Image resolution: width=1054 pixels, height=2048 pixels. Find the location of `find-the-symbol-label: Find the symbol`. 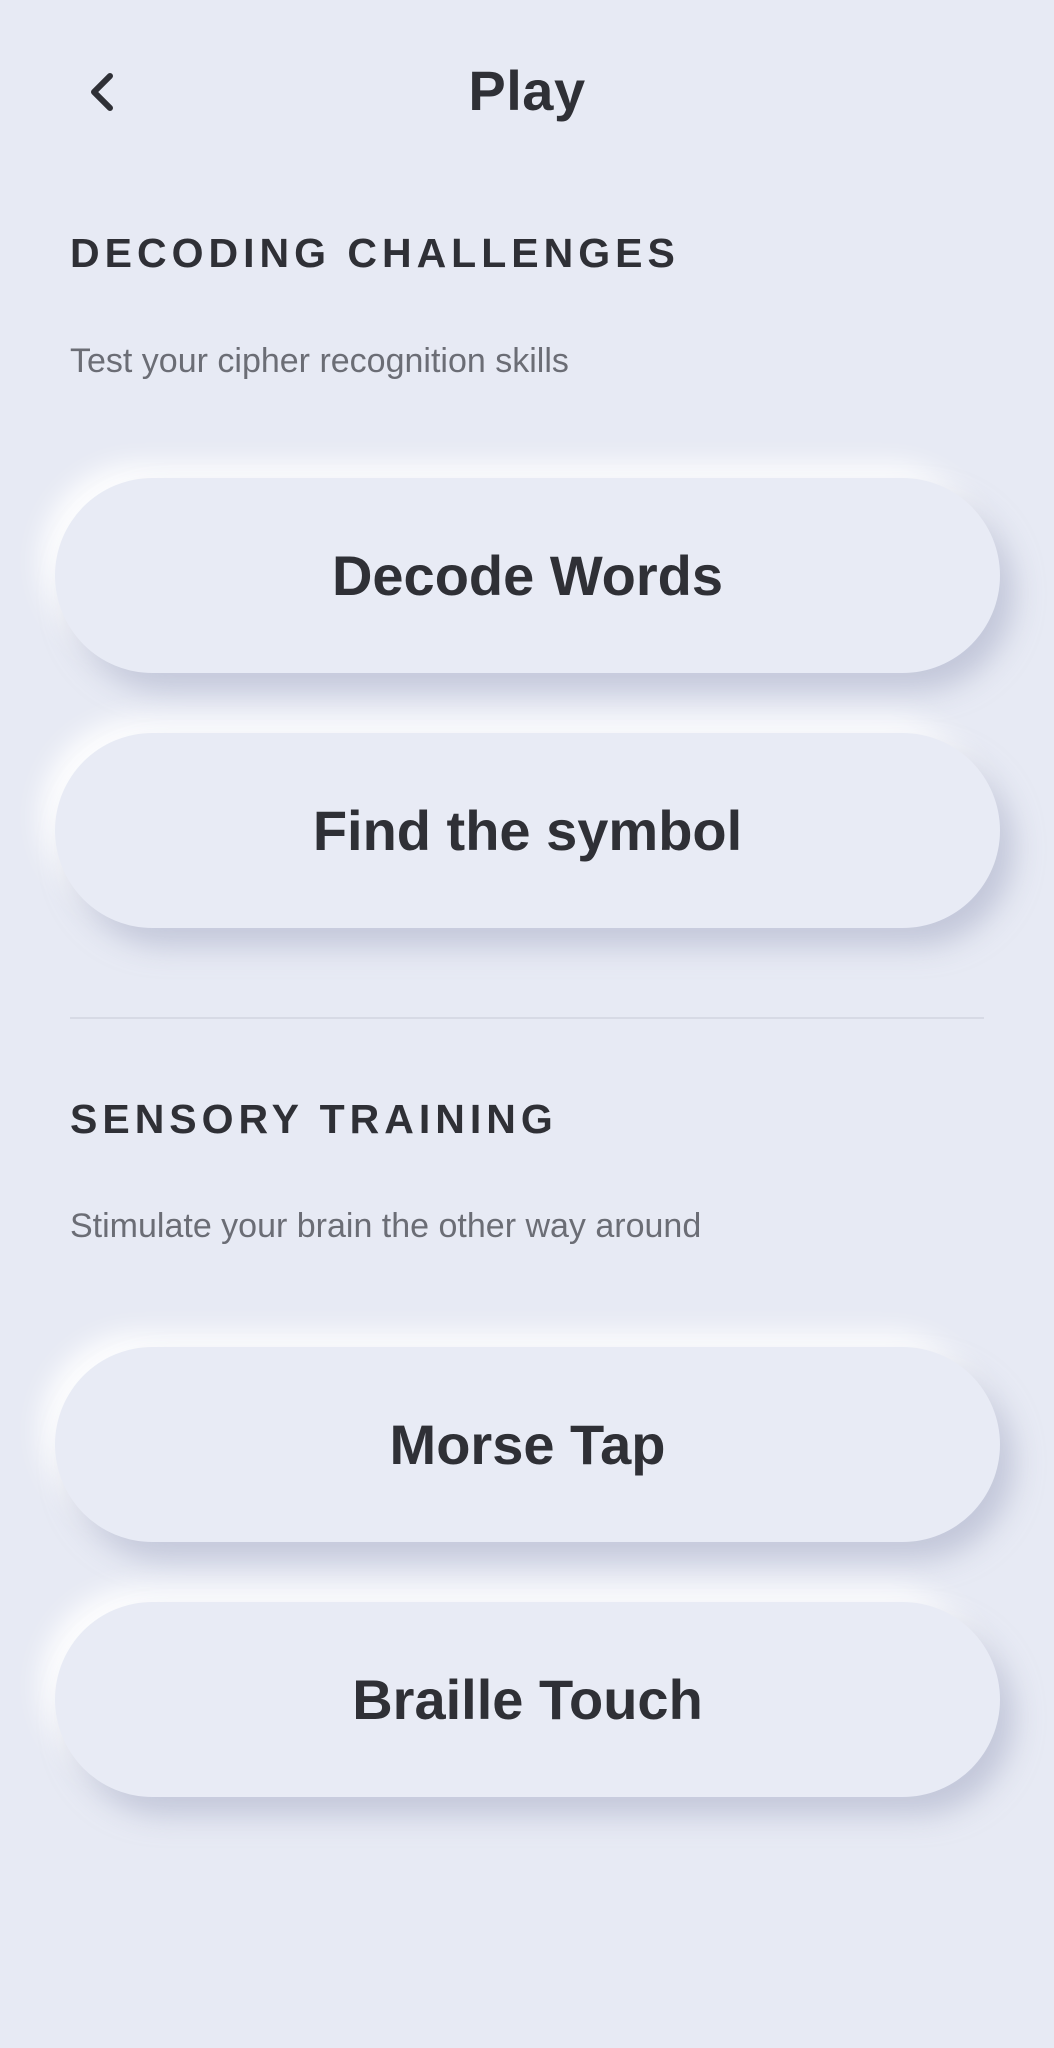

find-the-symbol-label: Find the symbol is located at coordinates (527, 830).